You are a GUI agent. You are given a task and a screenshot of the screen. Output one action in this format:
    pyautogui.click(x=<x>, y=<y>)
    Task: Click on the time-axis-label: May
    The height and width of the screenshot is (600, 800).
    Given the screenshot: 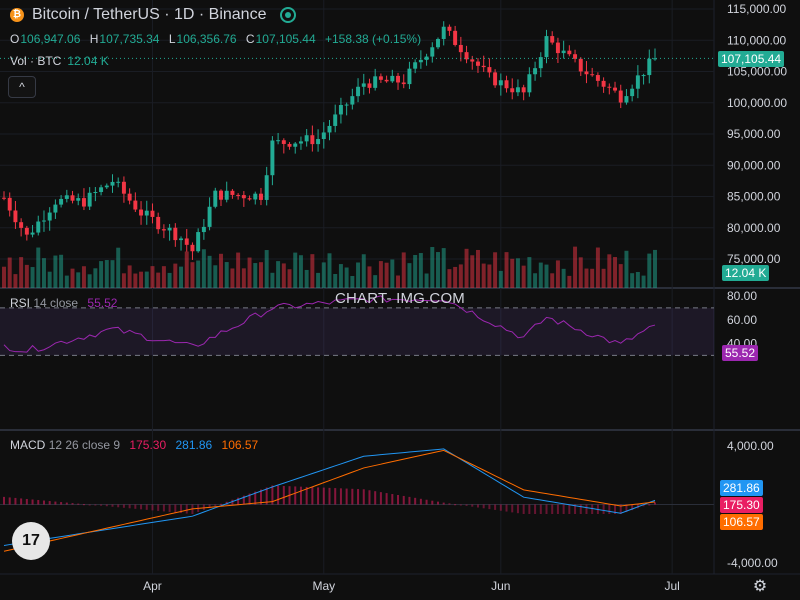 What is the action you would take?
    pyautogui.click(x=323, y=586)
    